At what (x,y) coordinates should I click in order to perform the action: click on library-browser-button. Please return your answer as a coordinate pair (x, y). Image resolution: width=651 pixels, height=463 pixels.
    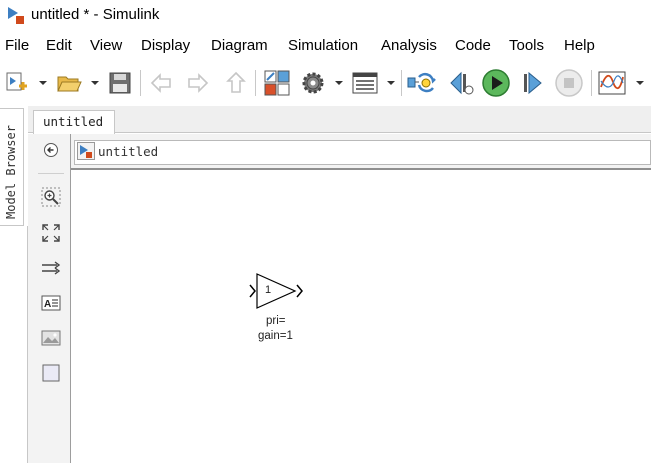
    Looking at the image, I should click on (277, 83).